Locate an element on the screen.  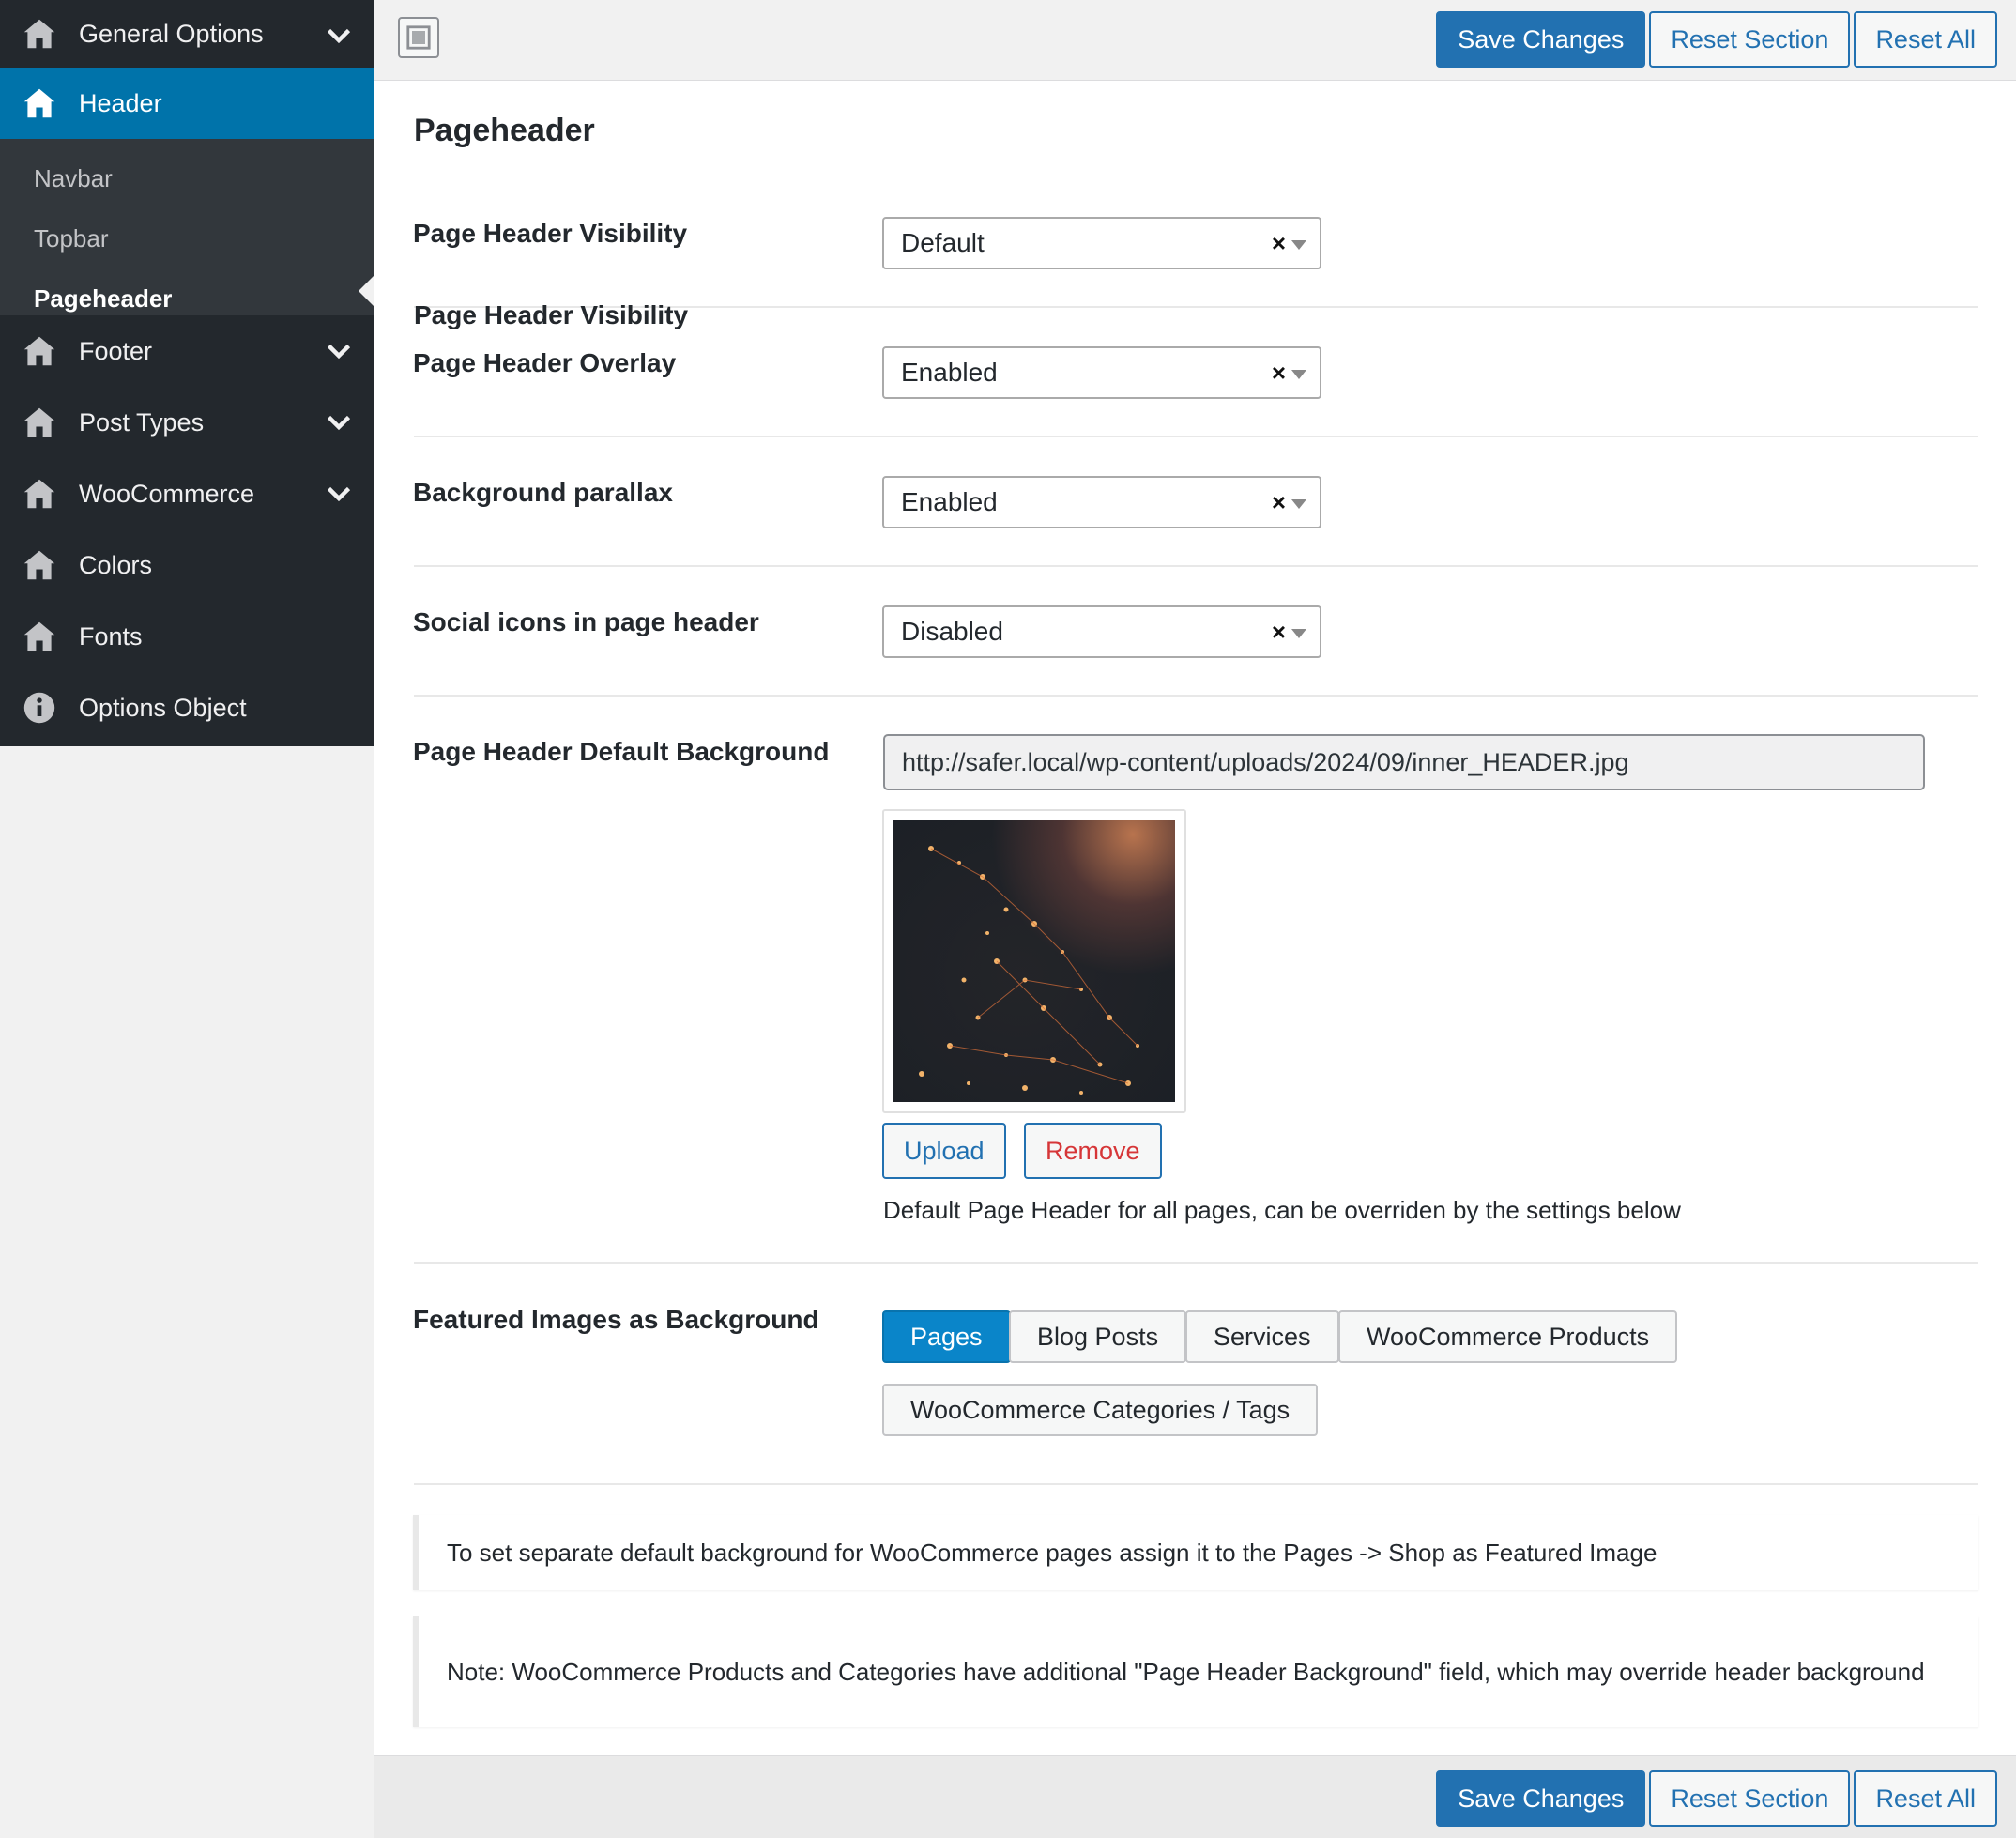
background-preview-image is located at coordinates (1034, 961).